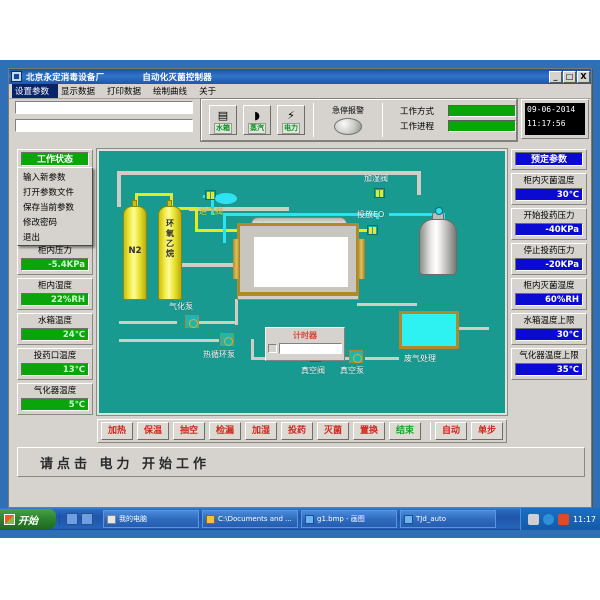 This screenshot has width=600, height=600. Describe the element at coordinates (382, 358) in the screenshot. I see `pipe-pump-to-waste` at that location.